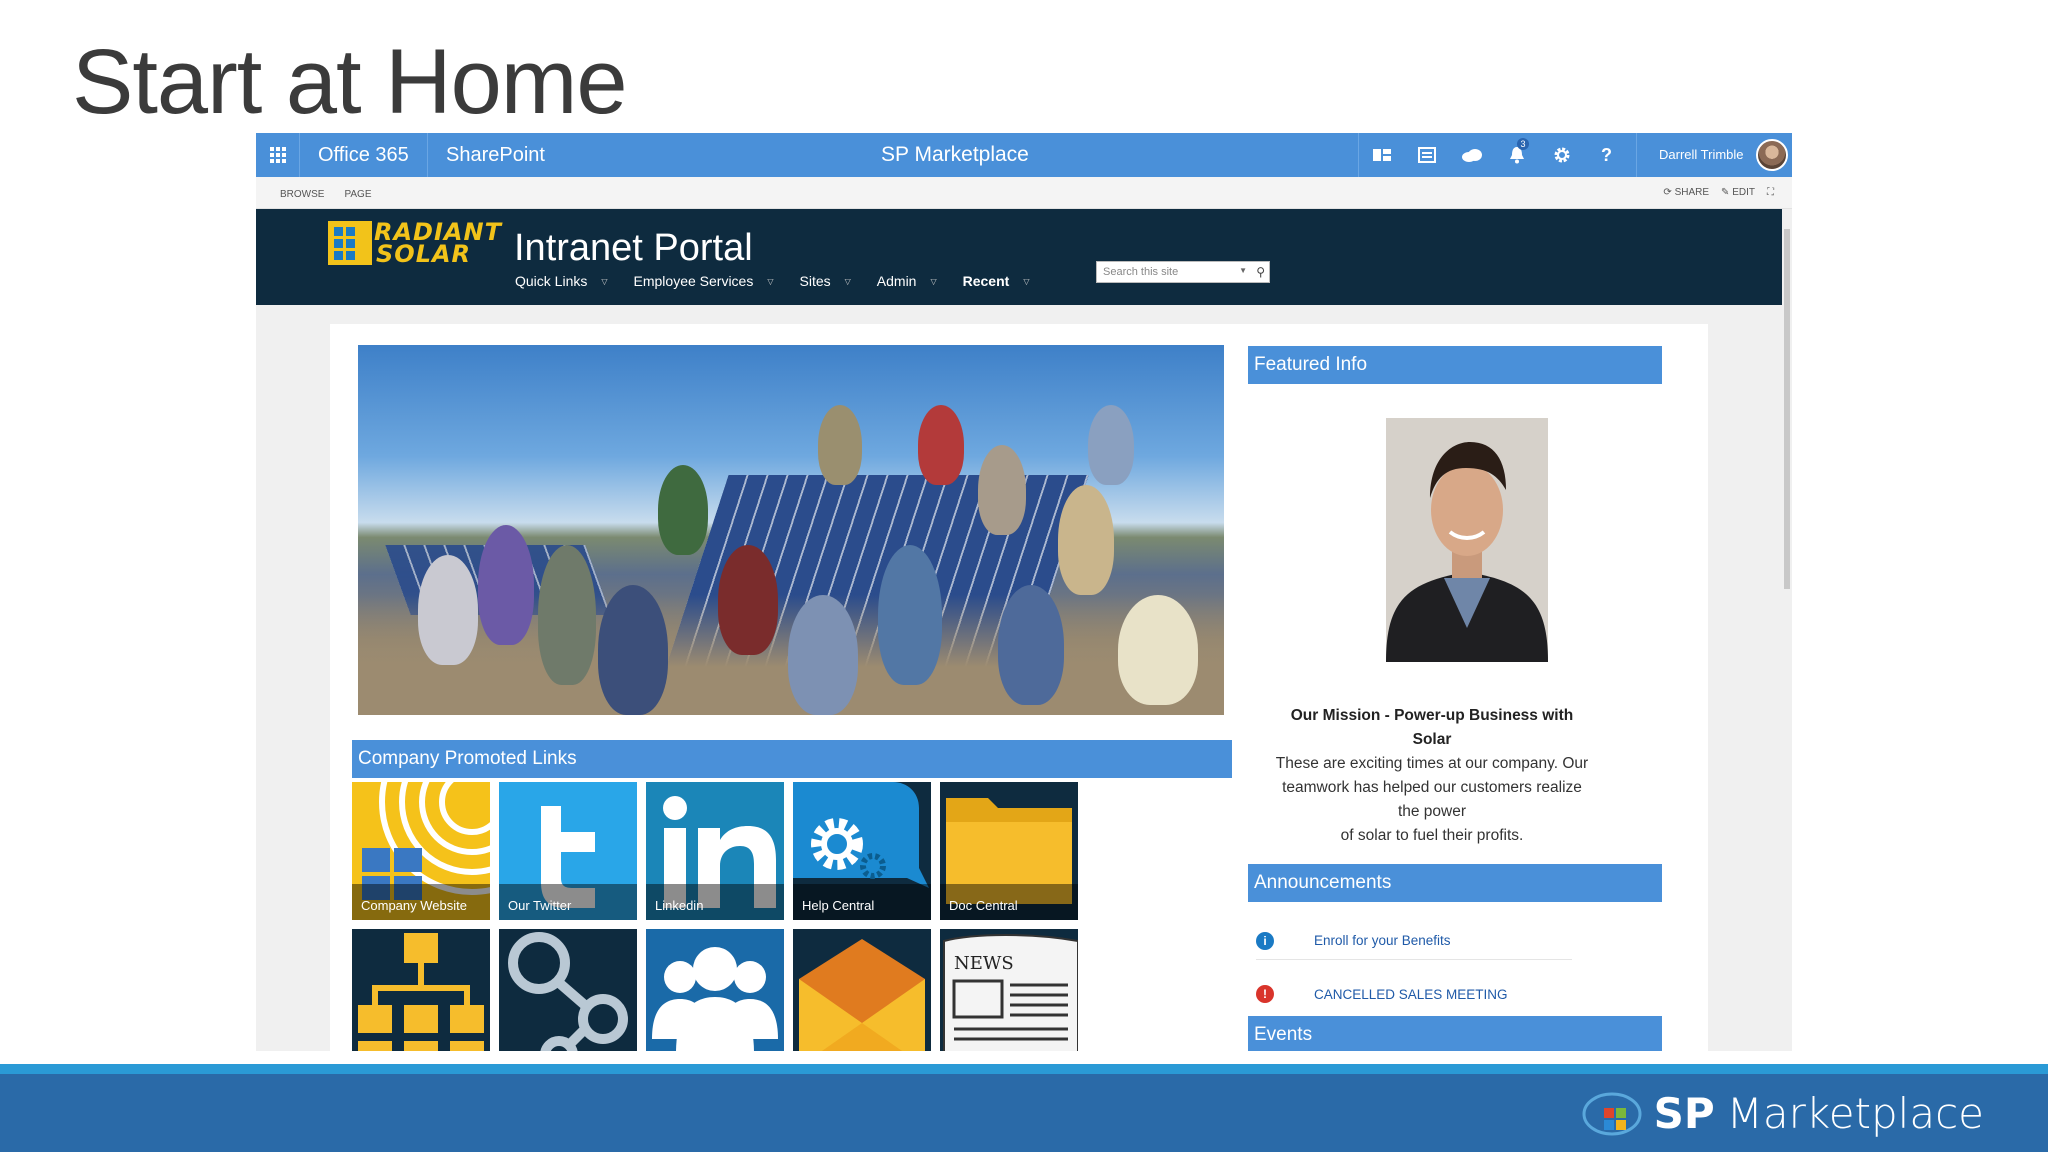 This screenshot has width=2048, height=1152. I want to click on featured-person-photo, so click(1467, 540).